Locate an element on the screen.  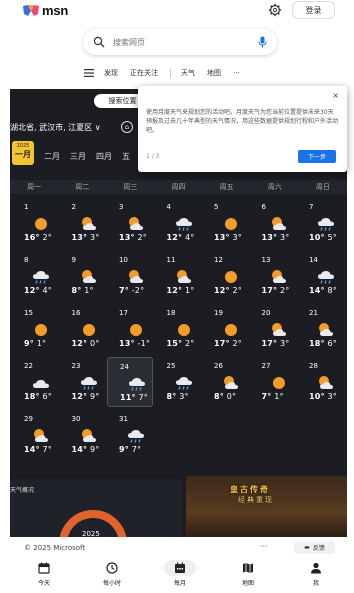
game-advertisement: 皇古传奇 经典重现 is located at coordinates (266, 506).